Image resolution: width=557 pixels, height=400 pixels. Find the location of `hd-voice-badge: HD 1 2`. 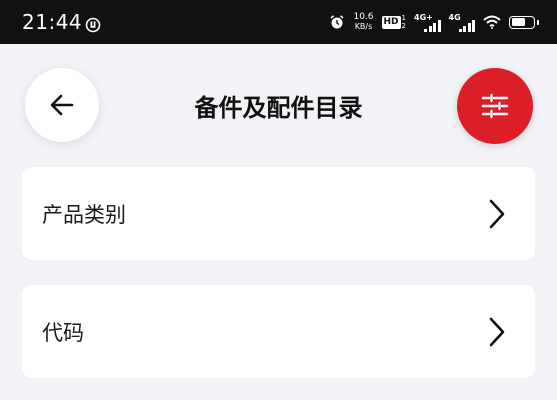

hd-voice-badge: HD 1 2 is located at coordinates (393, 22).